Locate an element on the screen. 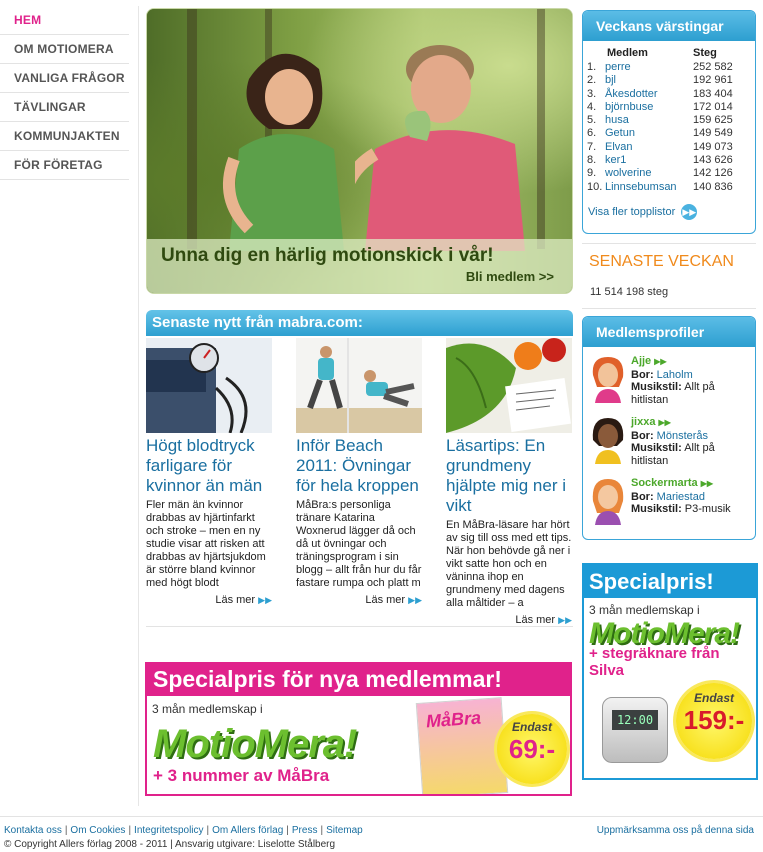  toplist-row: 1. perre 252 582 is located at coordinates (660, 67).